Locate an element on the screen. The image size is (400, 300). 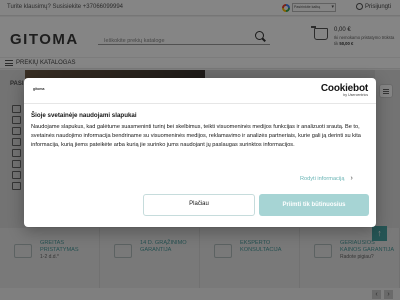
dialog-divider is located at coordinates (200, 103).